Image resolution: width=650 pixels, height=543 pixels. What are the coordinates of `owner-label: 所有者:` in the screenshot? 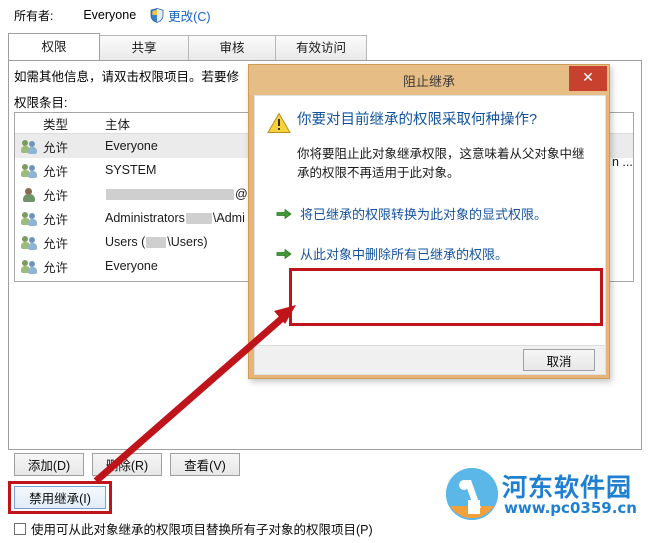 It's located at (34, 15).